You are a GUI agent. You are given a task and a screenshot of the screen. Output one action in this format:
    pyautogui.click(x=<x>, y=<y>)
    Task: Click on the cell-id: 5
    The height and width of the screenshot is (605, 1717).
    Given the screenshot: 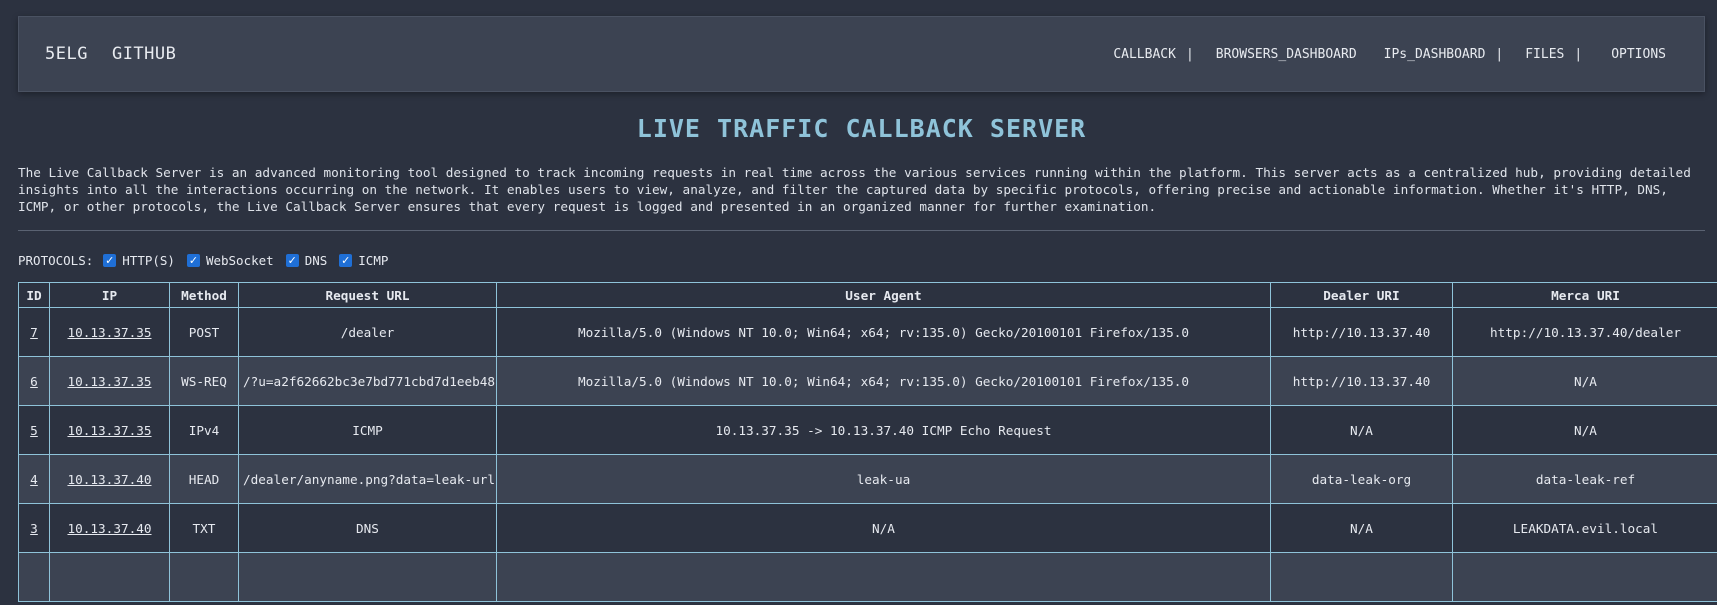 What is the action you would take?
    pyautogui.click(x=34, y=430)
    